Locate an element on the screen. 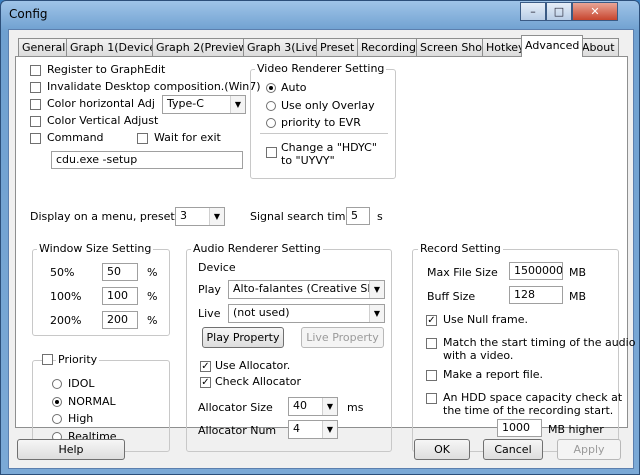  video-renderer-title: Video Renderer Setting is located at coordinates (321, 68).